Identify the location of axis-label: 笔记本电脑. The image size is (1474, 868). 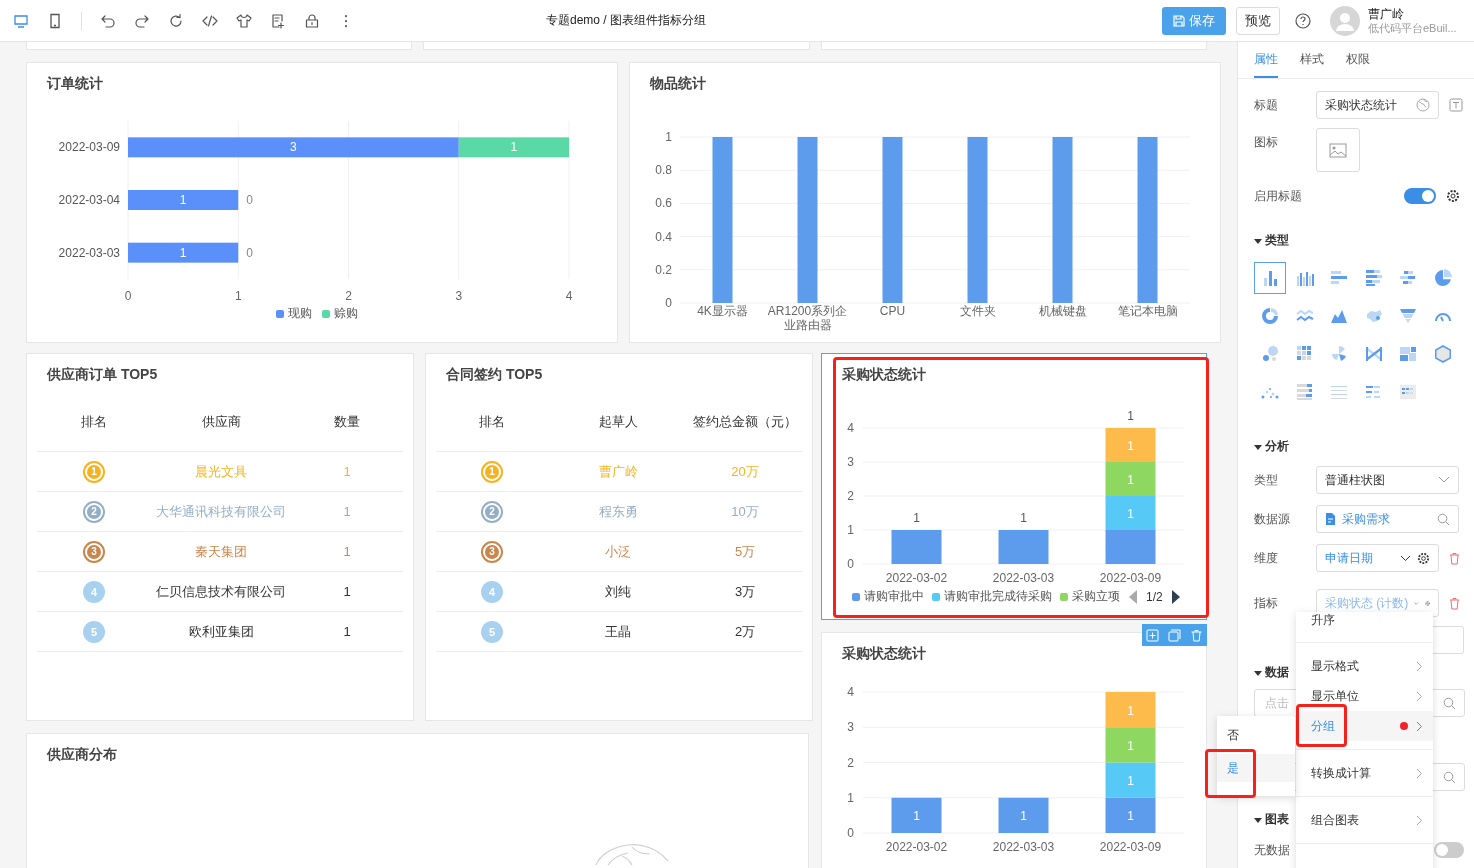
(1147, 312).